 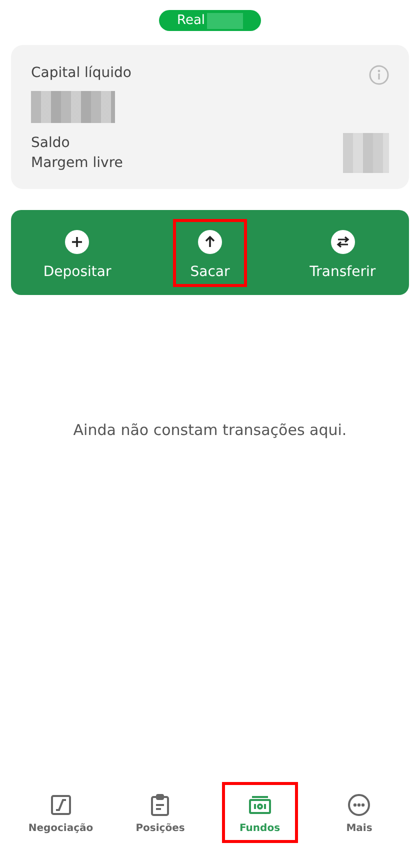 I want to click on nav-tab: Fundos, so click(x=260, y=812).